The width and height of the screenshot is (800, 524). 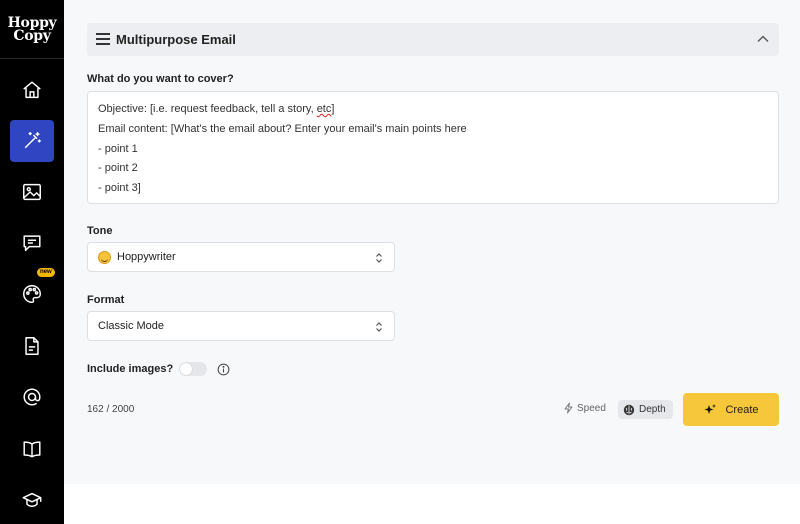 I want to click on grinning-face-icon, so click(x=104, y=257).